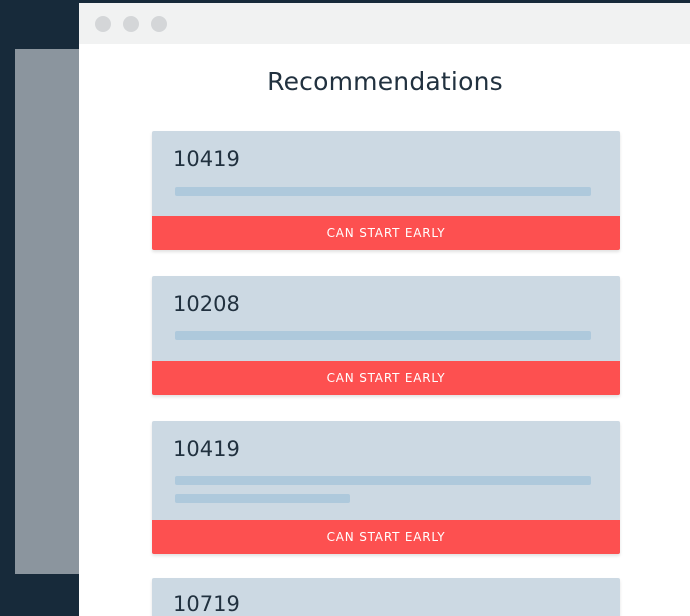 The width and height of the screenshot is (690, 616). I want to click on card-number: 10208, so click(206, 304).